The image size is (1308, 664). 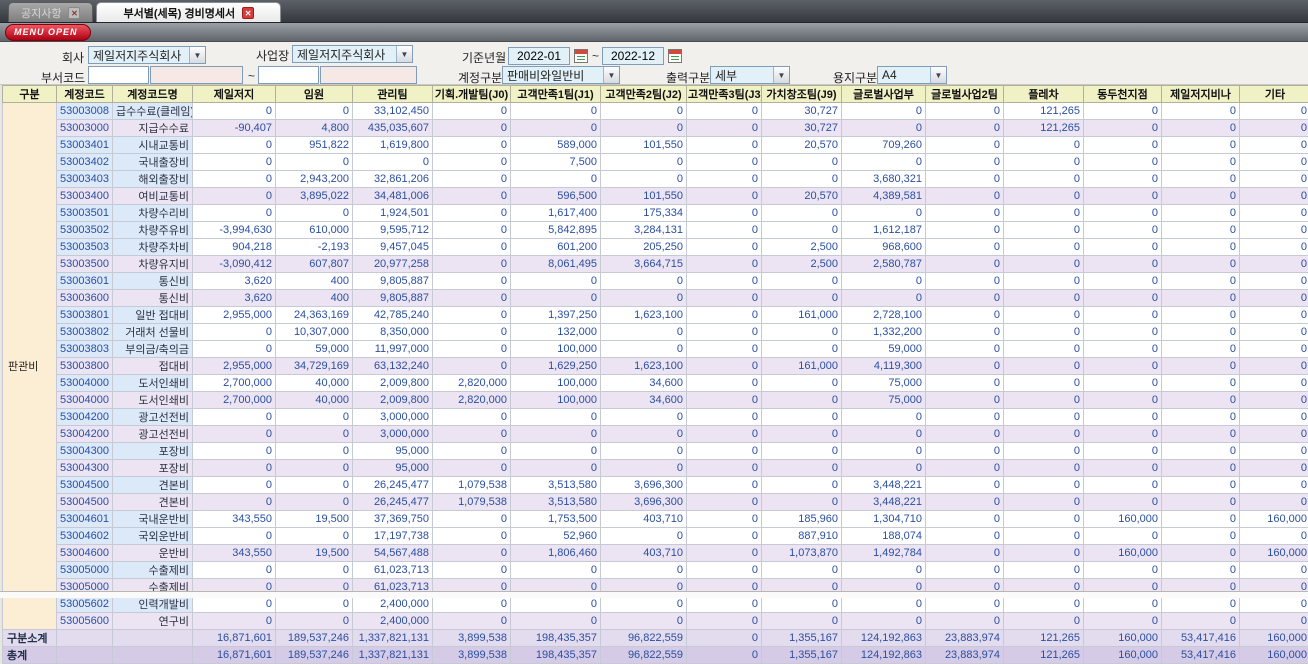 I want to click on column-header: 구분, so click(x=30, y=94).